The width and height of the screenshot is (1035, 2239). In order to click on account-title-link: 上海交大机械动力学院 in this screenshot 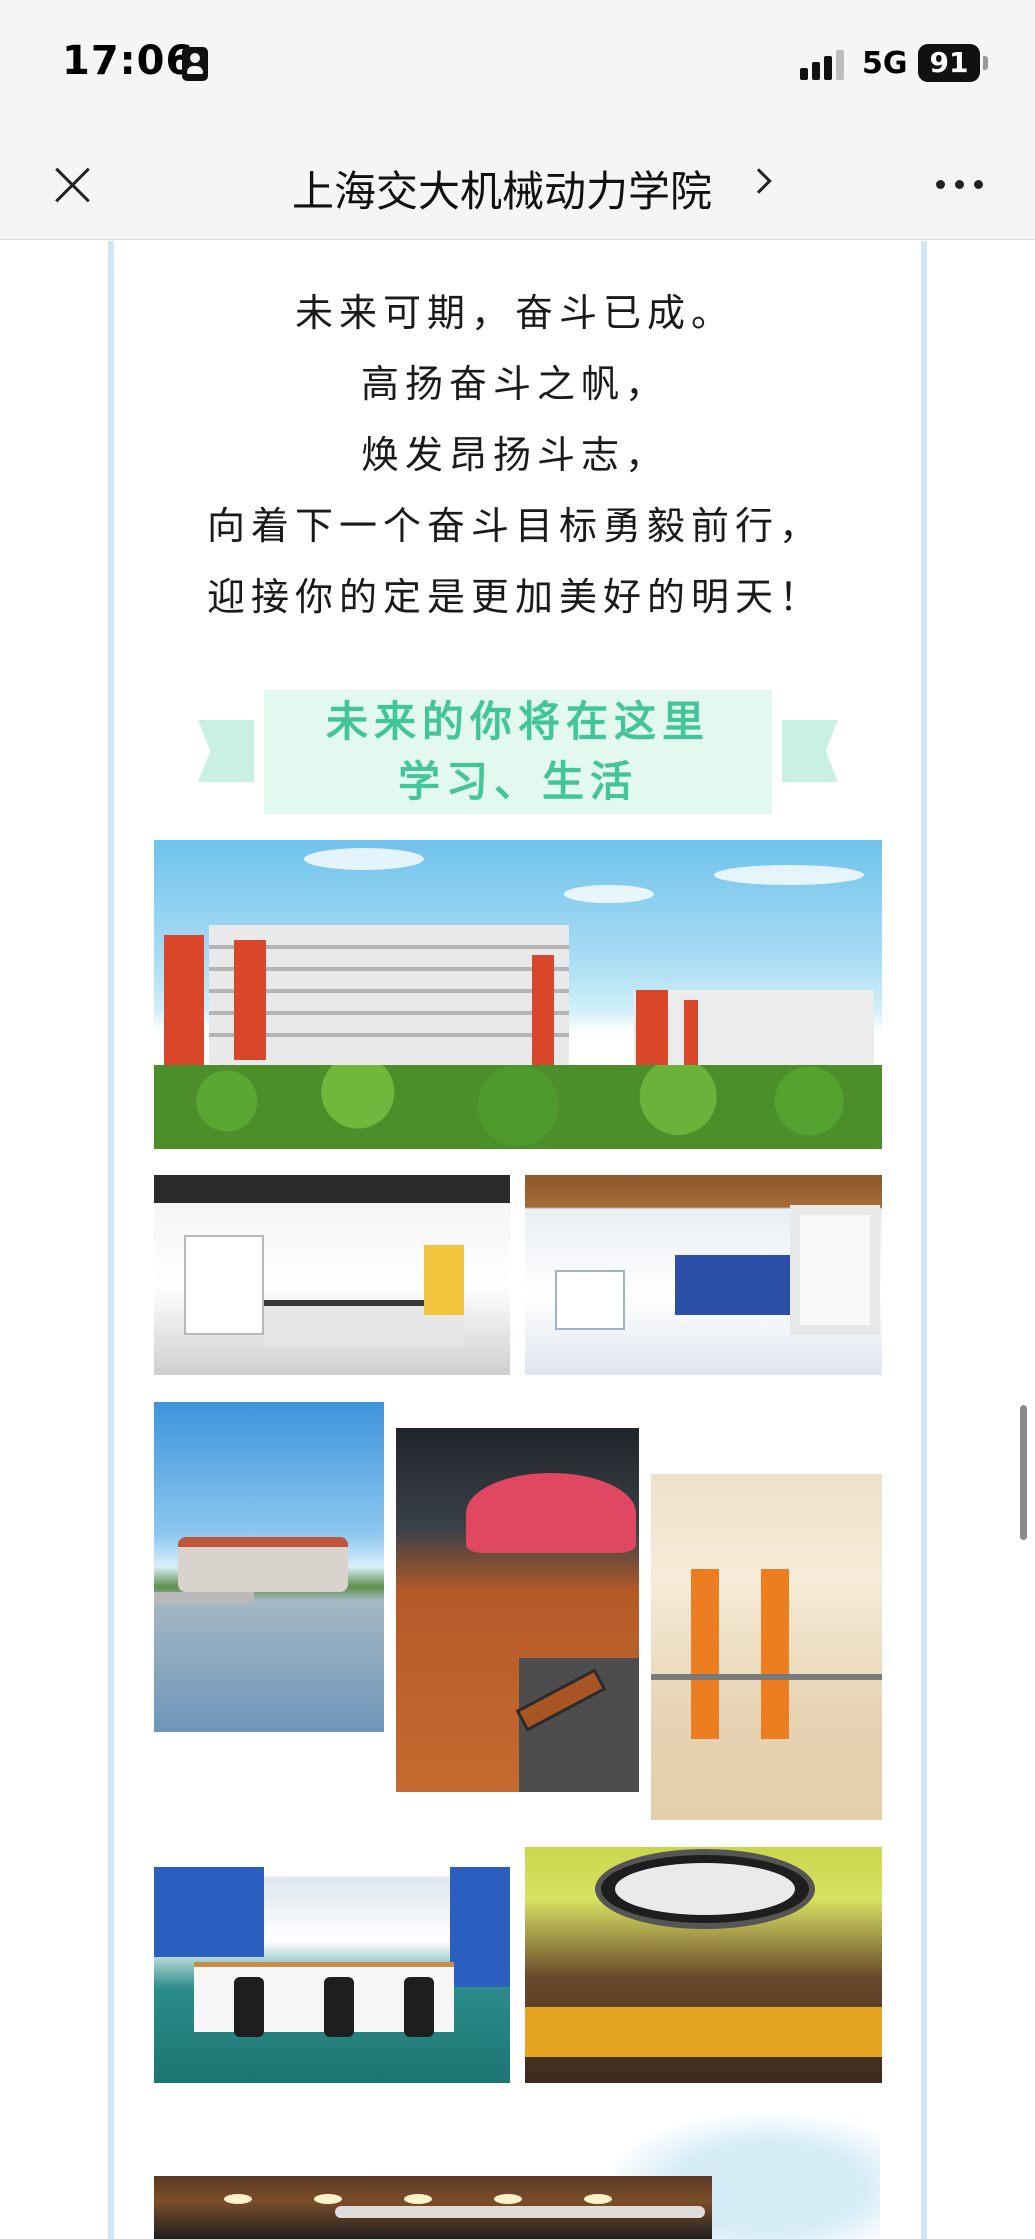, I will do `click(530, 184)`.